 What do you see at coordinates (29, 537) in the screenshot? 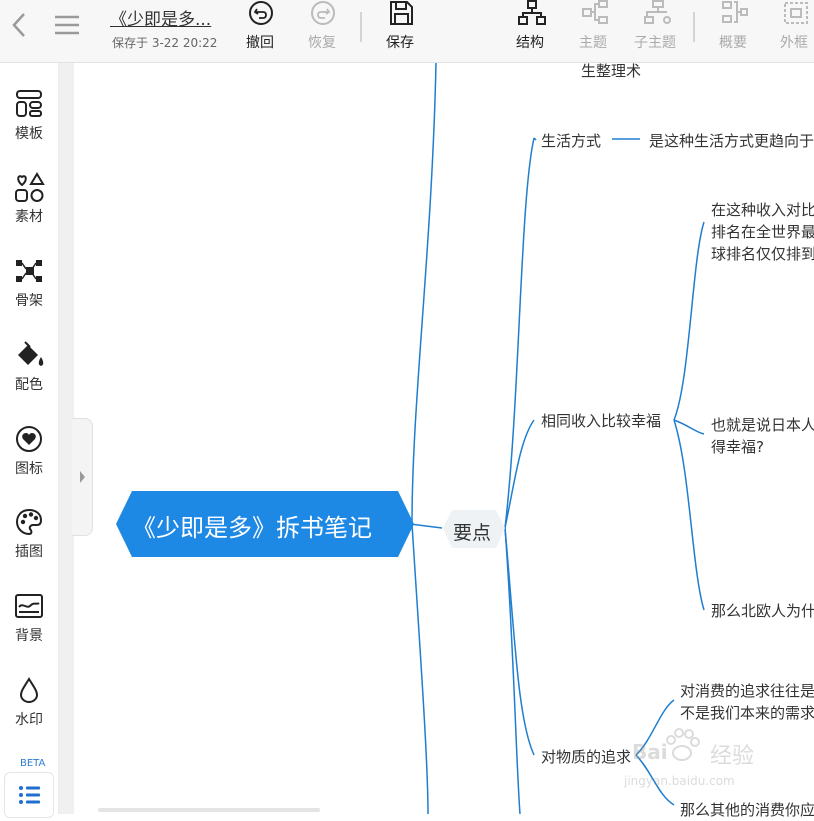
I see `sidebar-item-illustration: 插图` at bounding box center [29, 537].